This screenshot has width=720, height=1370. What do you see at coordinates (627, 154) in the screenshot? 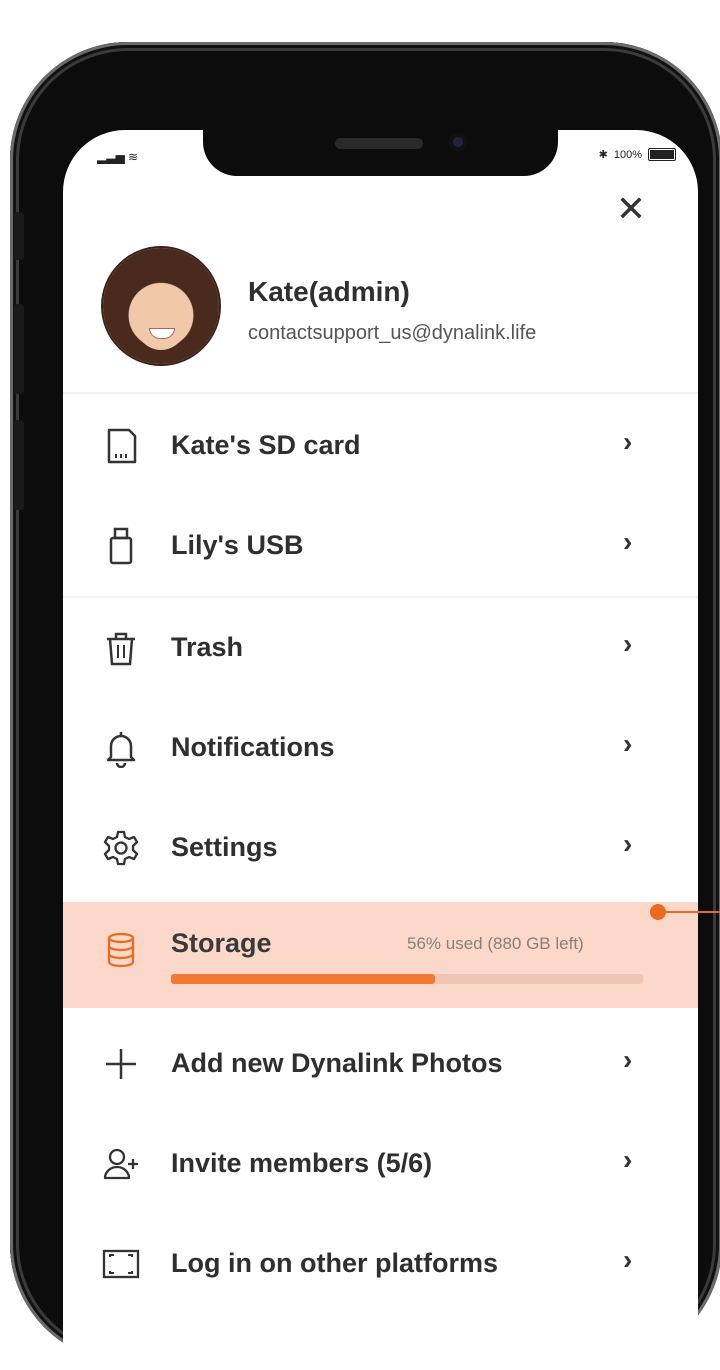
I see `battery-percent: 100%` at bounding box center [627, 154].